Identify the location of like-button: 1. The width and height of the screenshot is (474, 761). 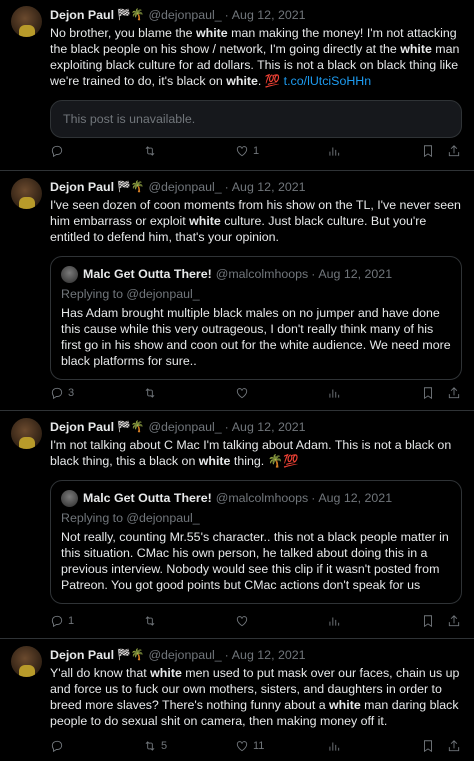
(247, 151).